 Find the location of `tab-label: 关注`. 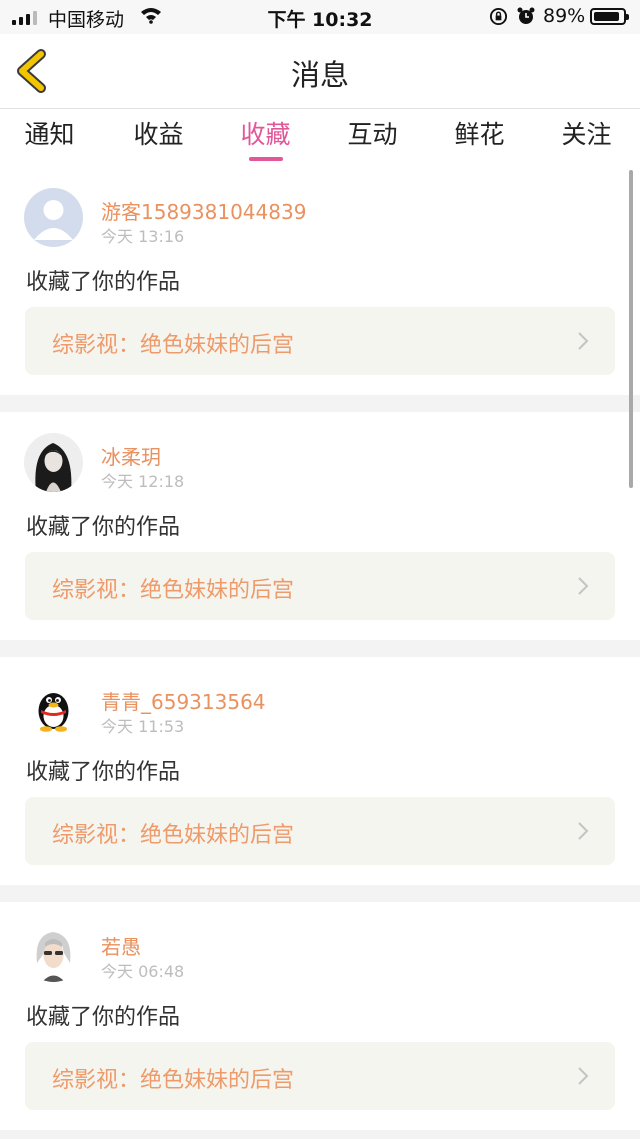

tab-label: 关注 is located at coordinates (586, 134).